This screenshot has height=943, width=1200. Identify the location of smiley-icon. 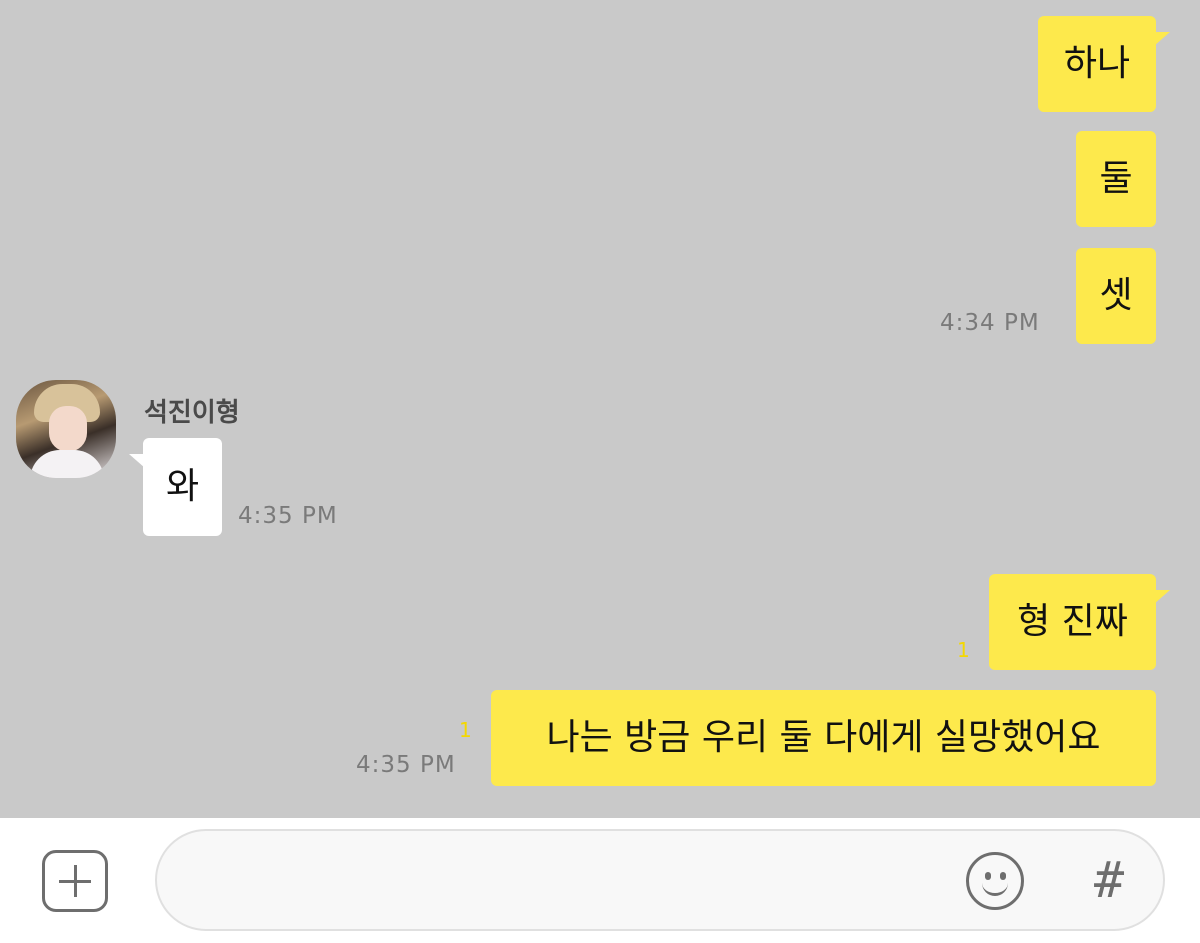
(995, 881).